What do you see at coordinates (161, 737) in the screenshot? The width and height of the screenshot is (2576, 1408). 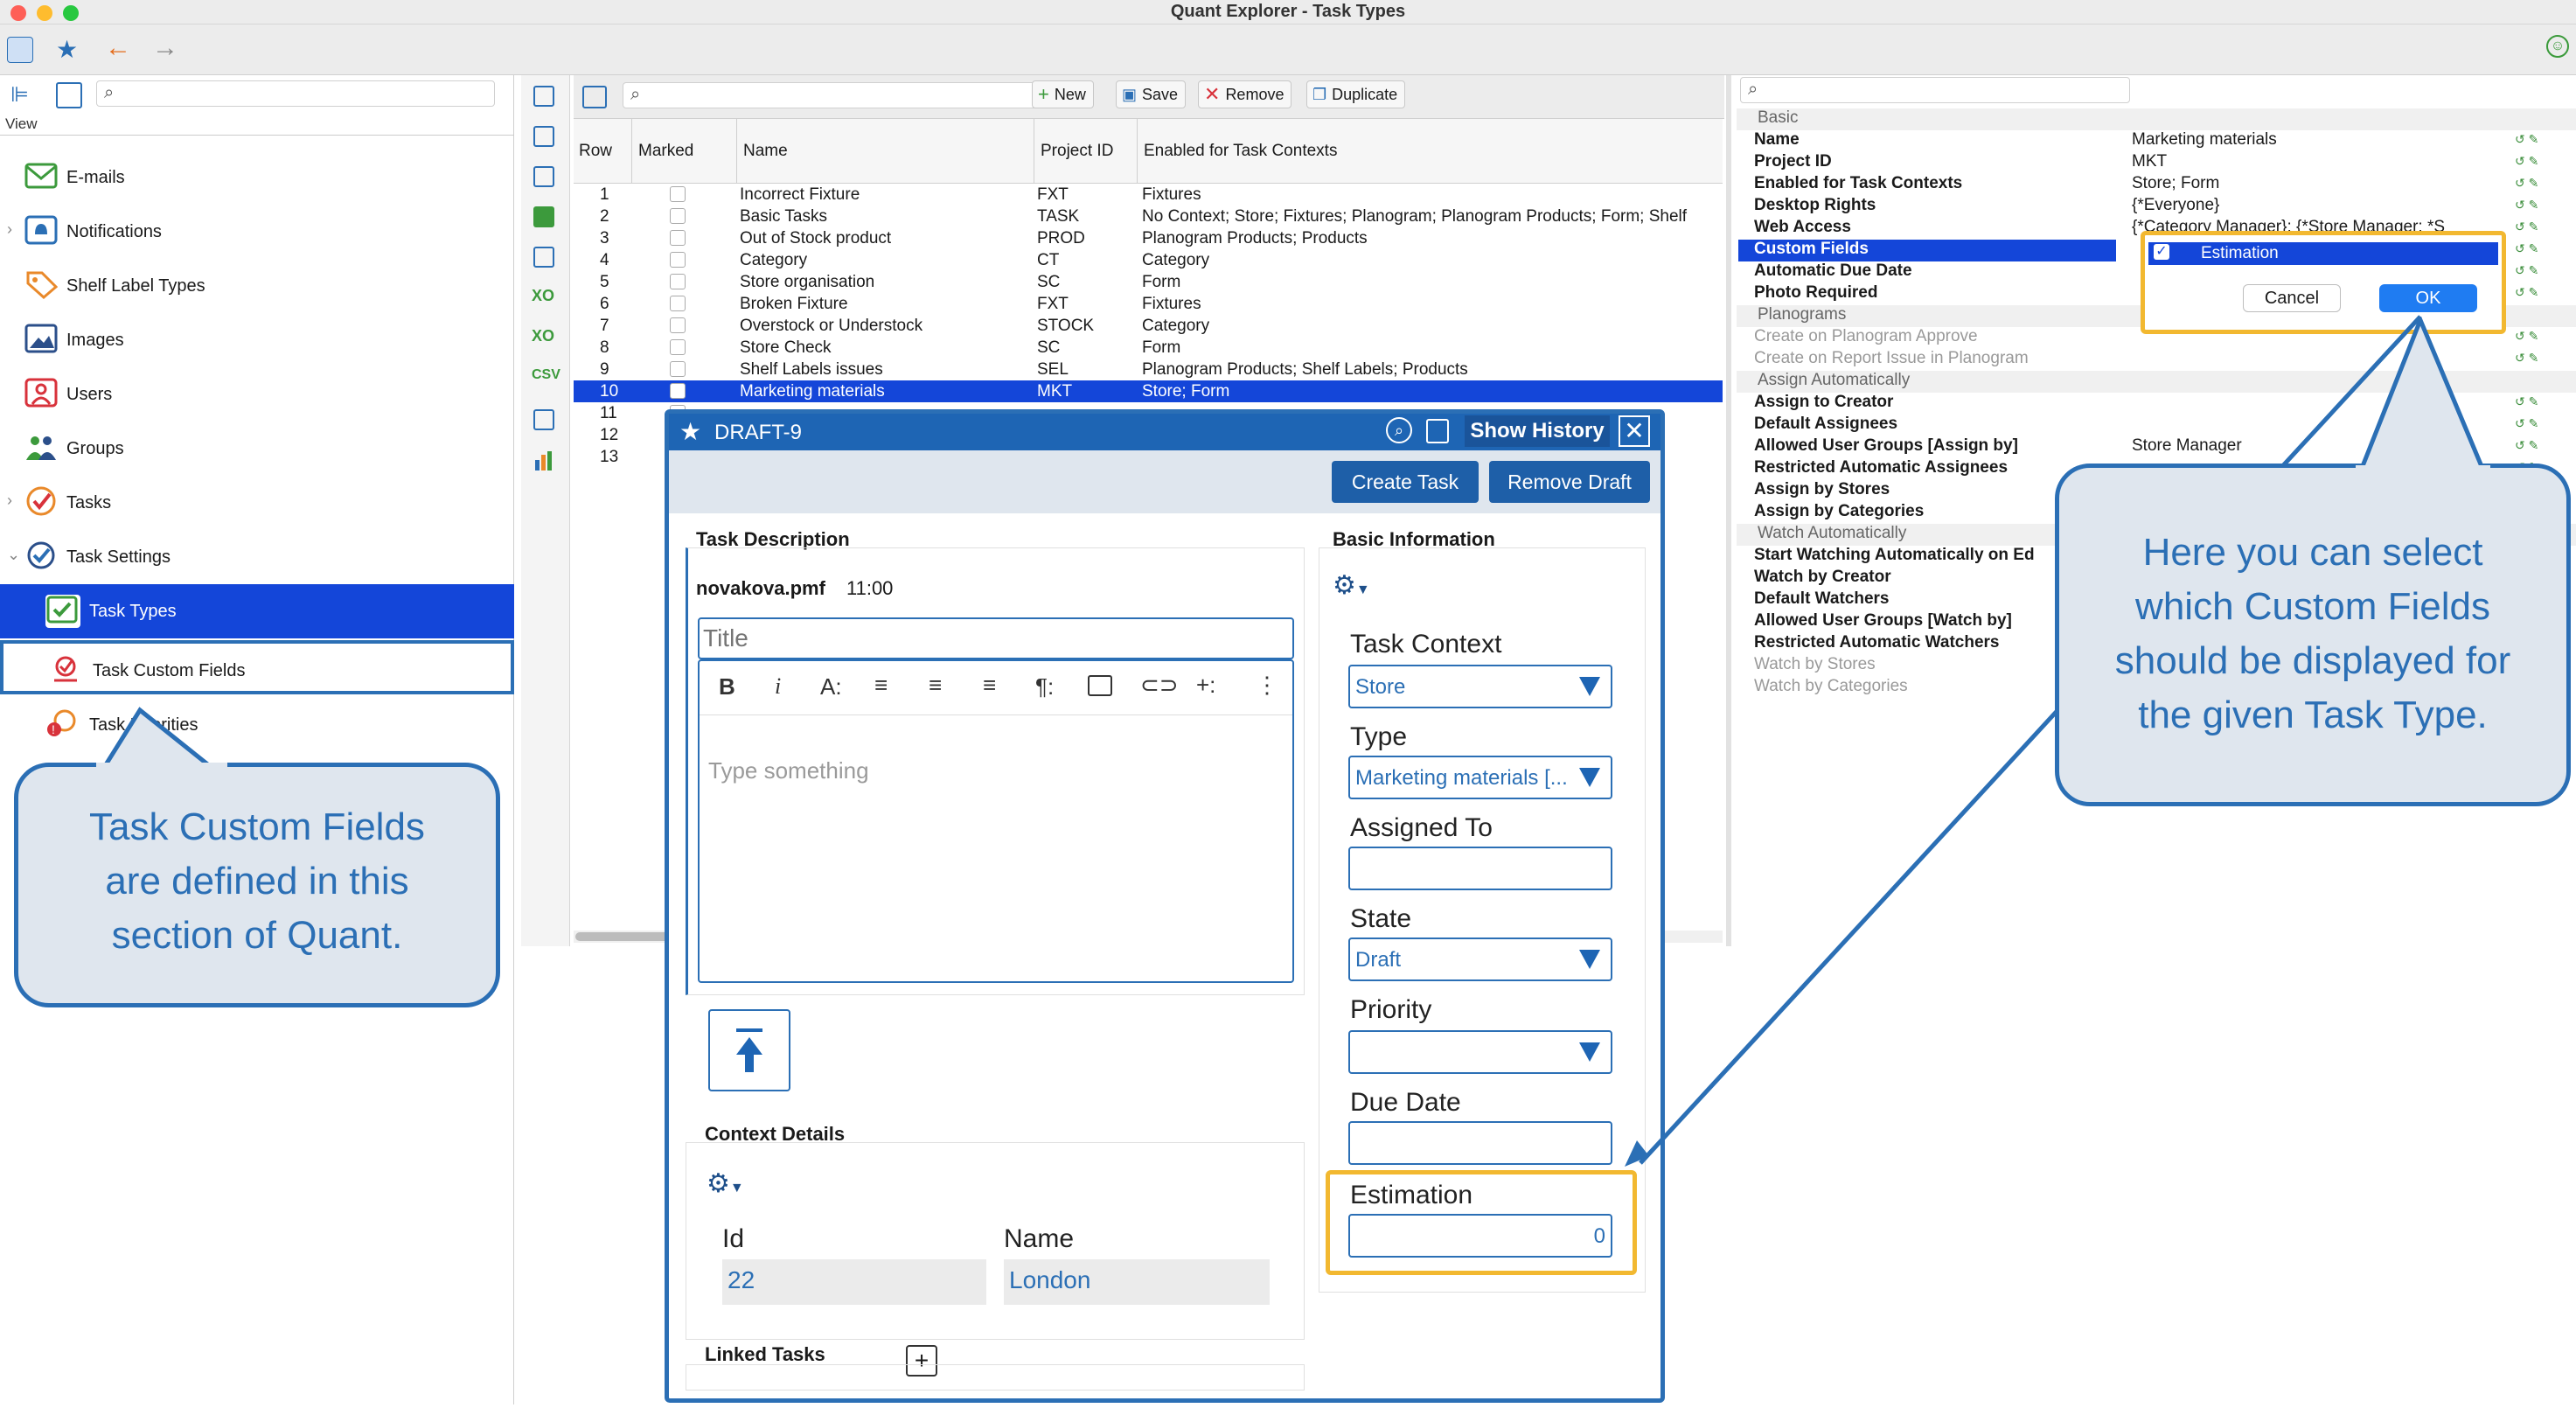 I see `left-callout-pointer` at bounding box center [161, 737].